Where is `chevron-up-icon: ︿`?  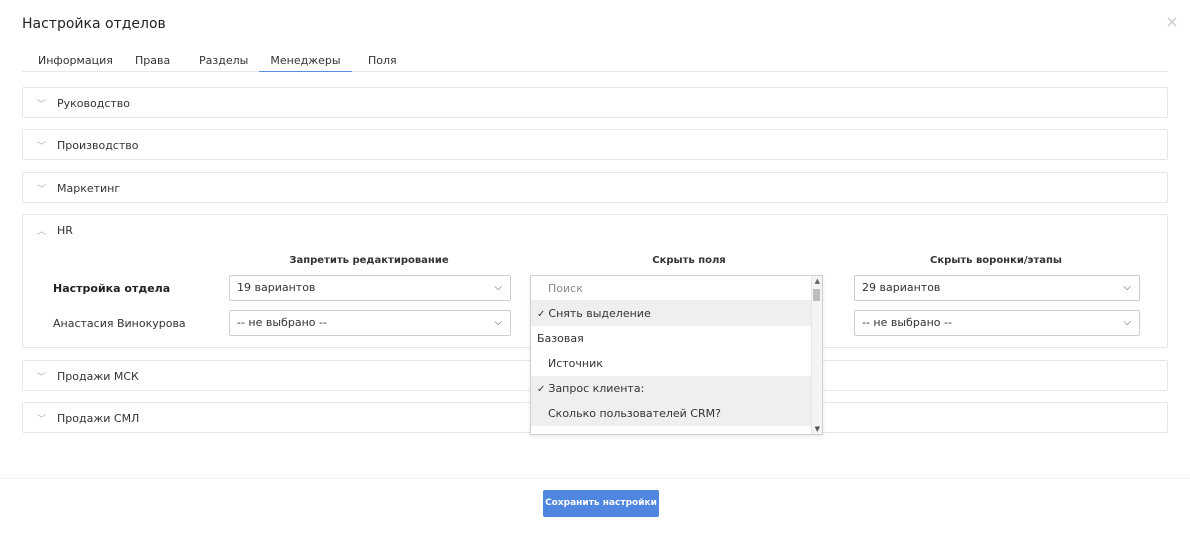
chevron-up-icon: ︿ is located at coordinates (42, 231).